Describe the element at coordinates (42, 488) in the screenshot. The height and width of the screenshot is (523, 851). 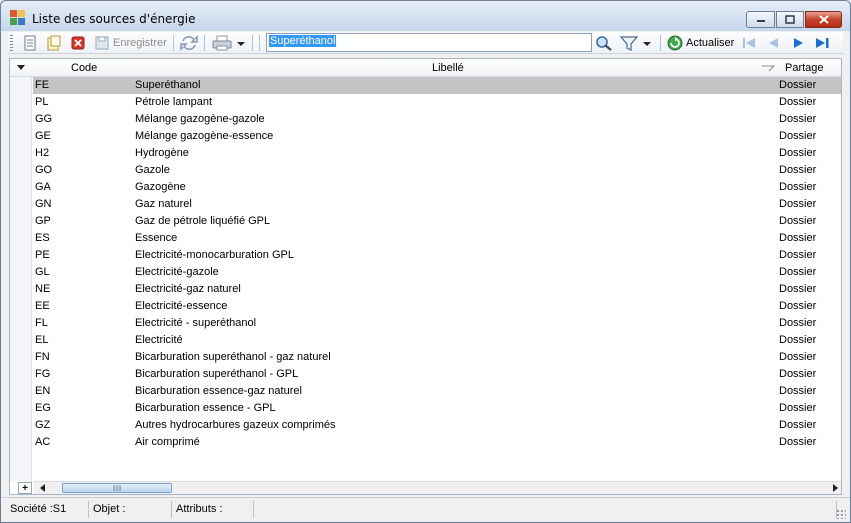
I see `scroll-left-button` at that location.